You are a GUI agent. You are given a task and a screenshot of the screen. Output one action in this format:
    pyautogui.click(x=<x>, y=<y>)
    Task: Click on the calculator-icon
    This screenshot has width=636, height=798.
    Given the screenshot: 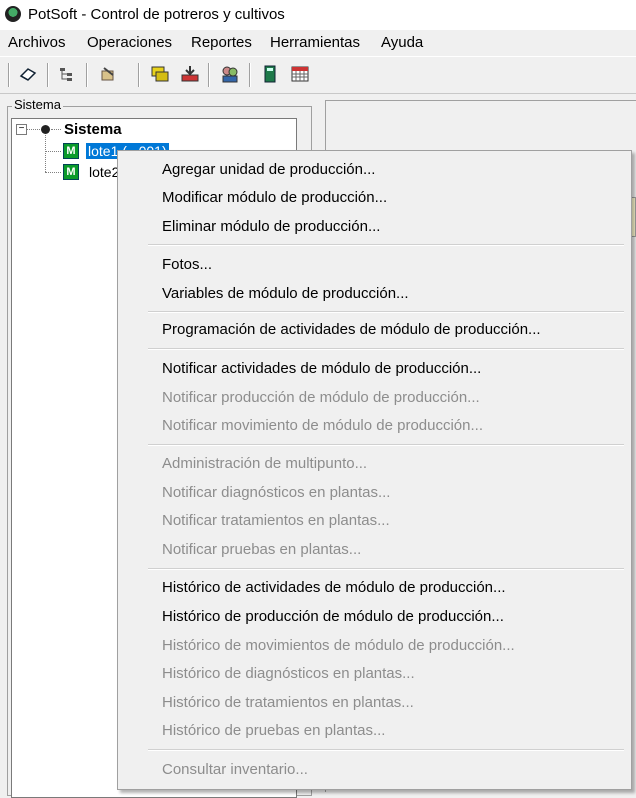 What is the action you would take?
    pyautogui.click(x=270, y=74)
    